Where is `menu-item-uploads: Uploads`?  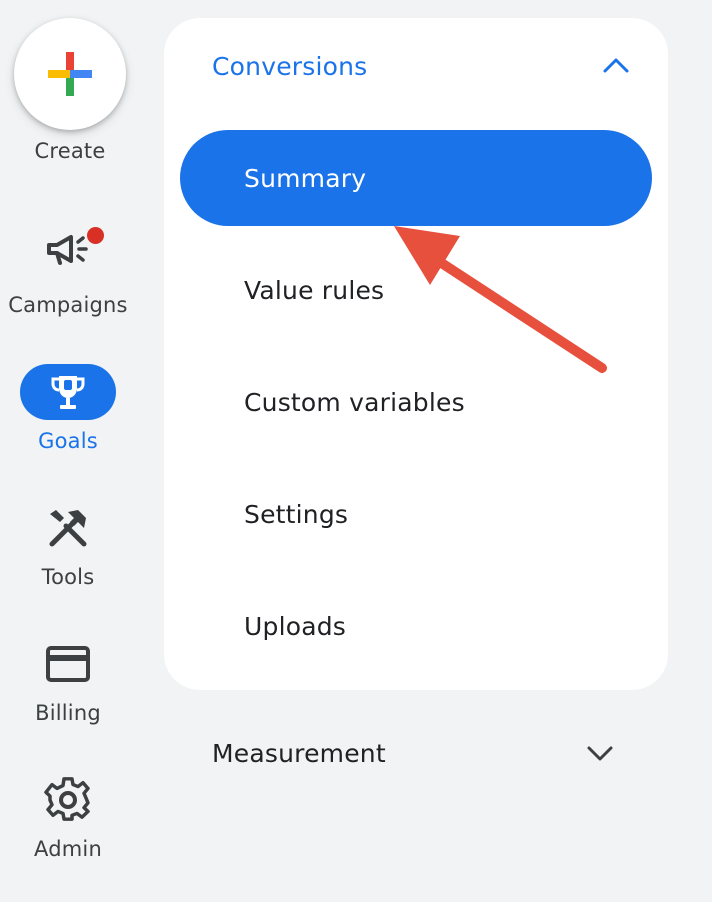 menu-item-uploads: Uploads is located at coordinates (416, 626).